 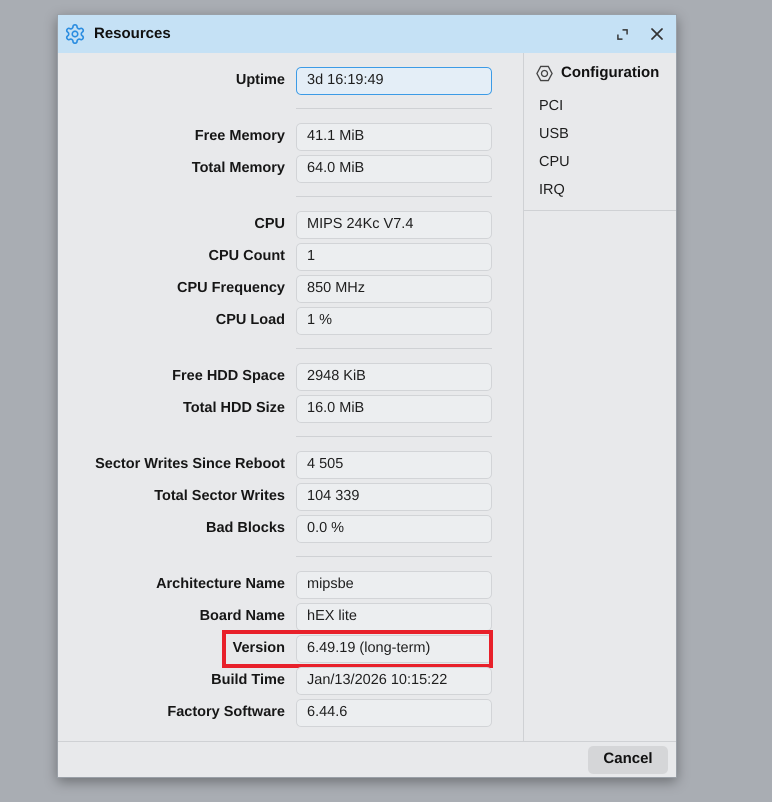 What do you see at coordinates (622, 34) in the screenshot?
I see `restore-icon` at bounding box center [622, 34].